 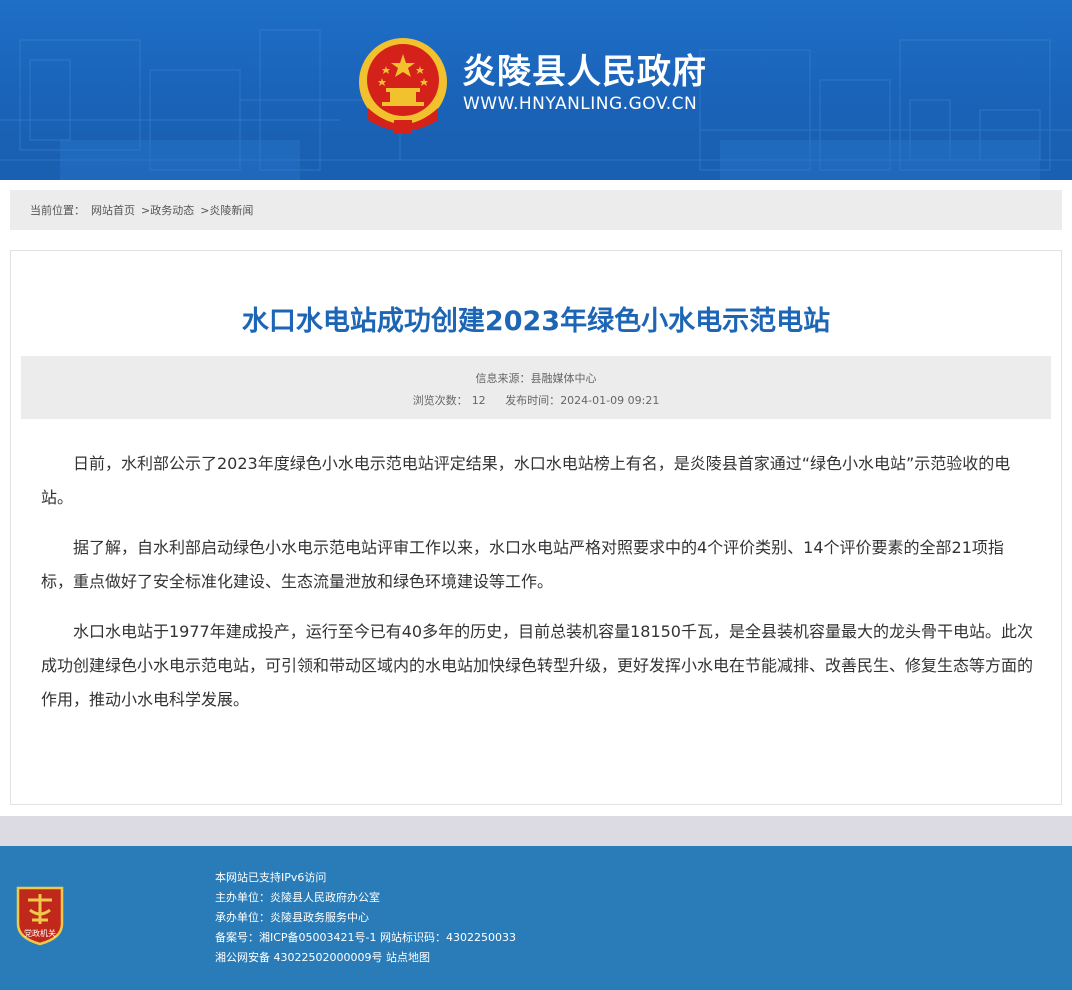 What do you see at coordinates (536, 831) in the screenshot?
I see `divider-band` at bounding box center [536, 831].